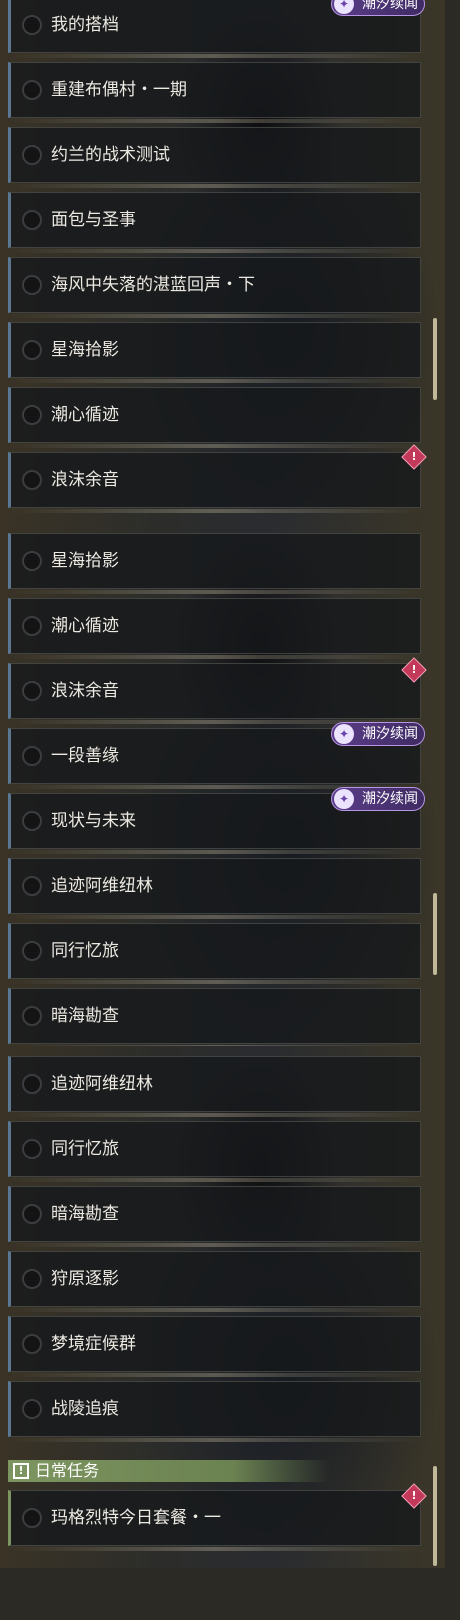 The width and height of the screenshot is (460, 1620). Describe the element at coordinates (214, 1281) in the screenshot. I see `quest-row: 狩原逐影` at that location.